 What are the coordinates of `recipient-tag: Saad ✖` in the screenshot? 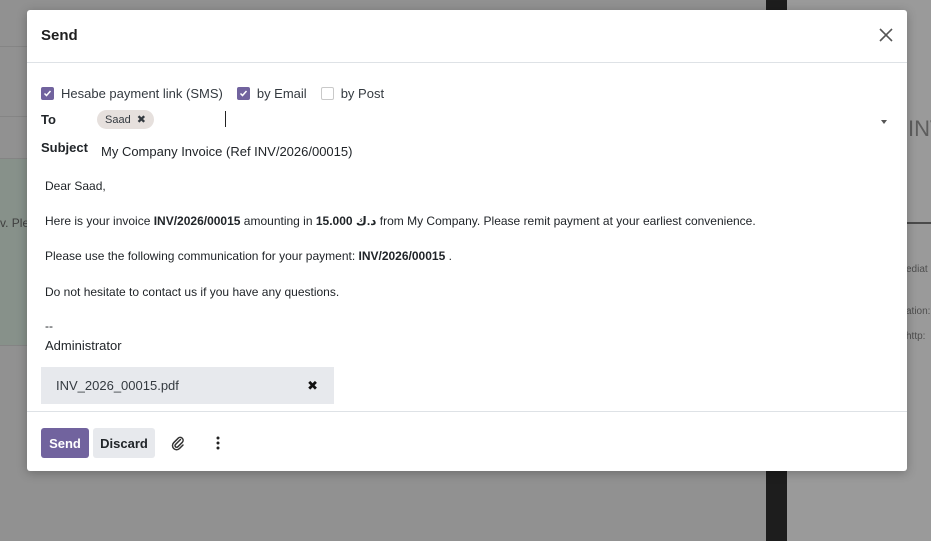 It's located at (125, 119).